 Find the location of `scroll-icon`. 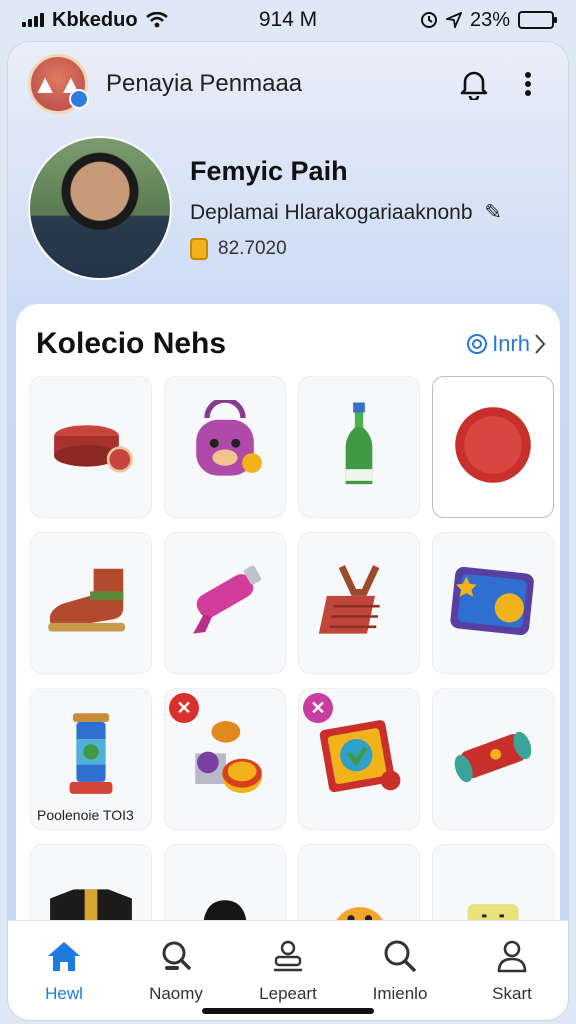

scroll-icon is located at coordinates (493, 759).